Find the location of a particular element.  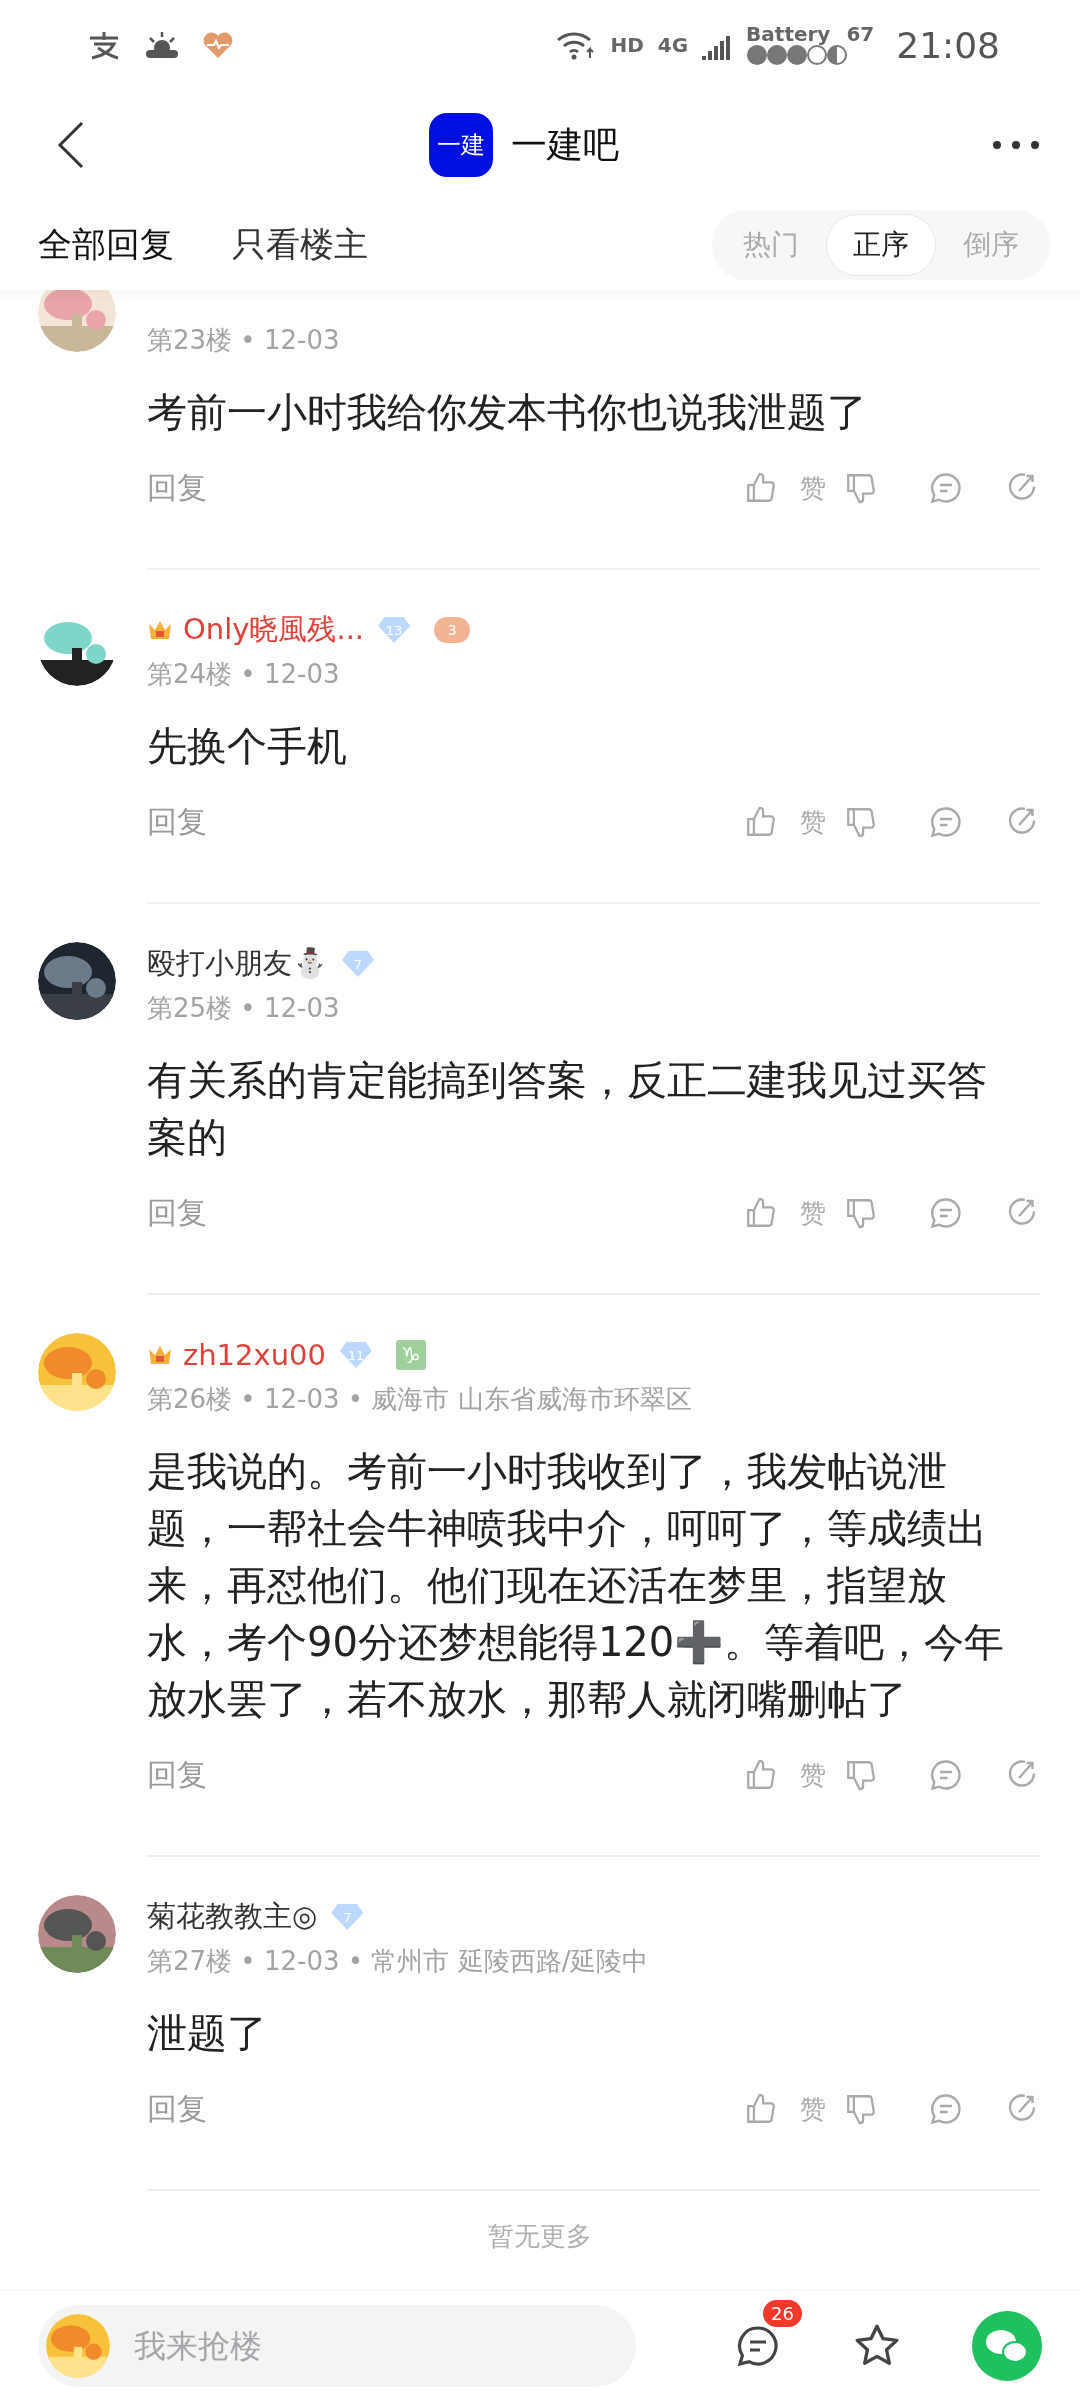

post-meta: 第24楼 • 12-03 is located at coordinates (244, 674).